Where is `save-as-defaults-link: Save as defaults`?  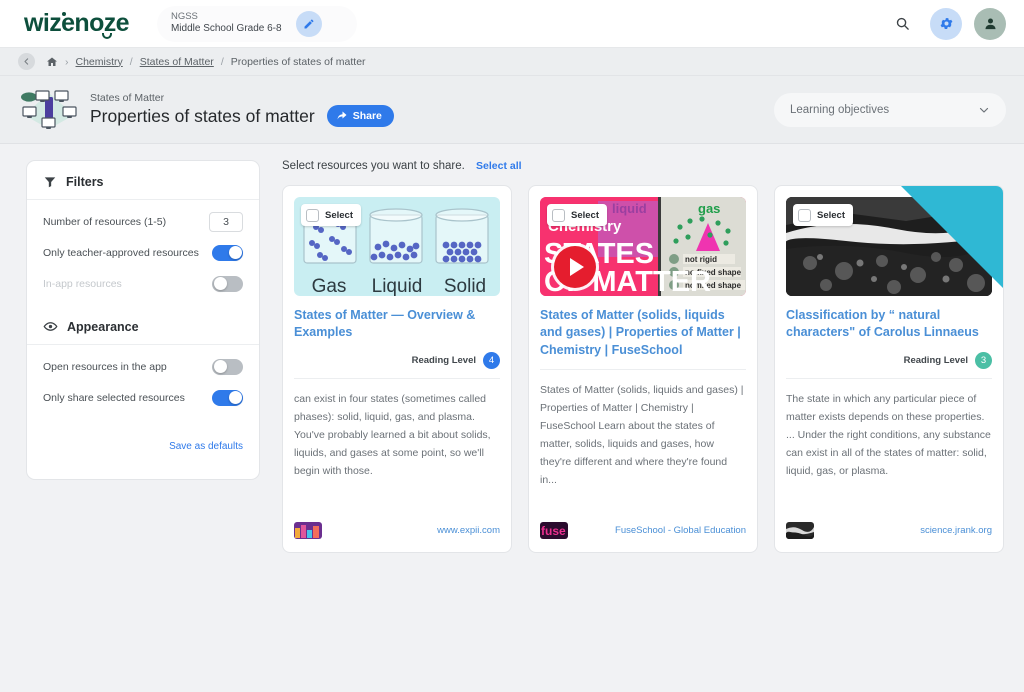 save-as-defaults-link: Save as defaults is located at coordinates (143, 446).